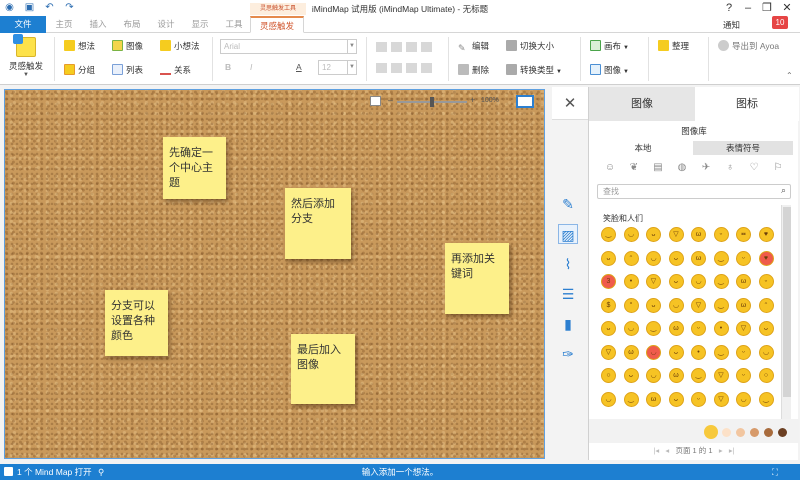  I want to click on notification-badge: 10, so click(780, 22).